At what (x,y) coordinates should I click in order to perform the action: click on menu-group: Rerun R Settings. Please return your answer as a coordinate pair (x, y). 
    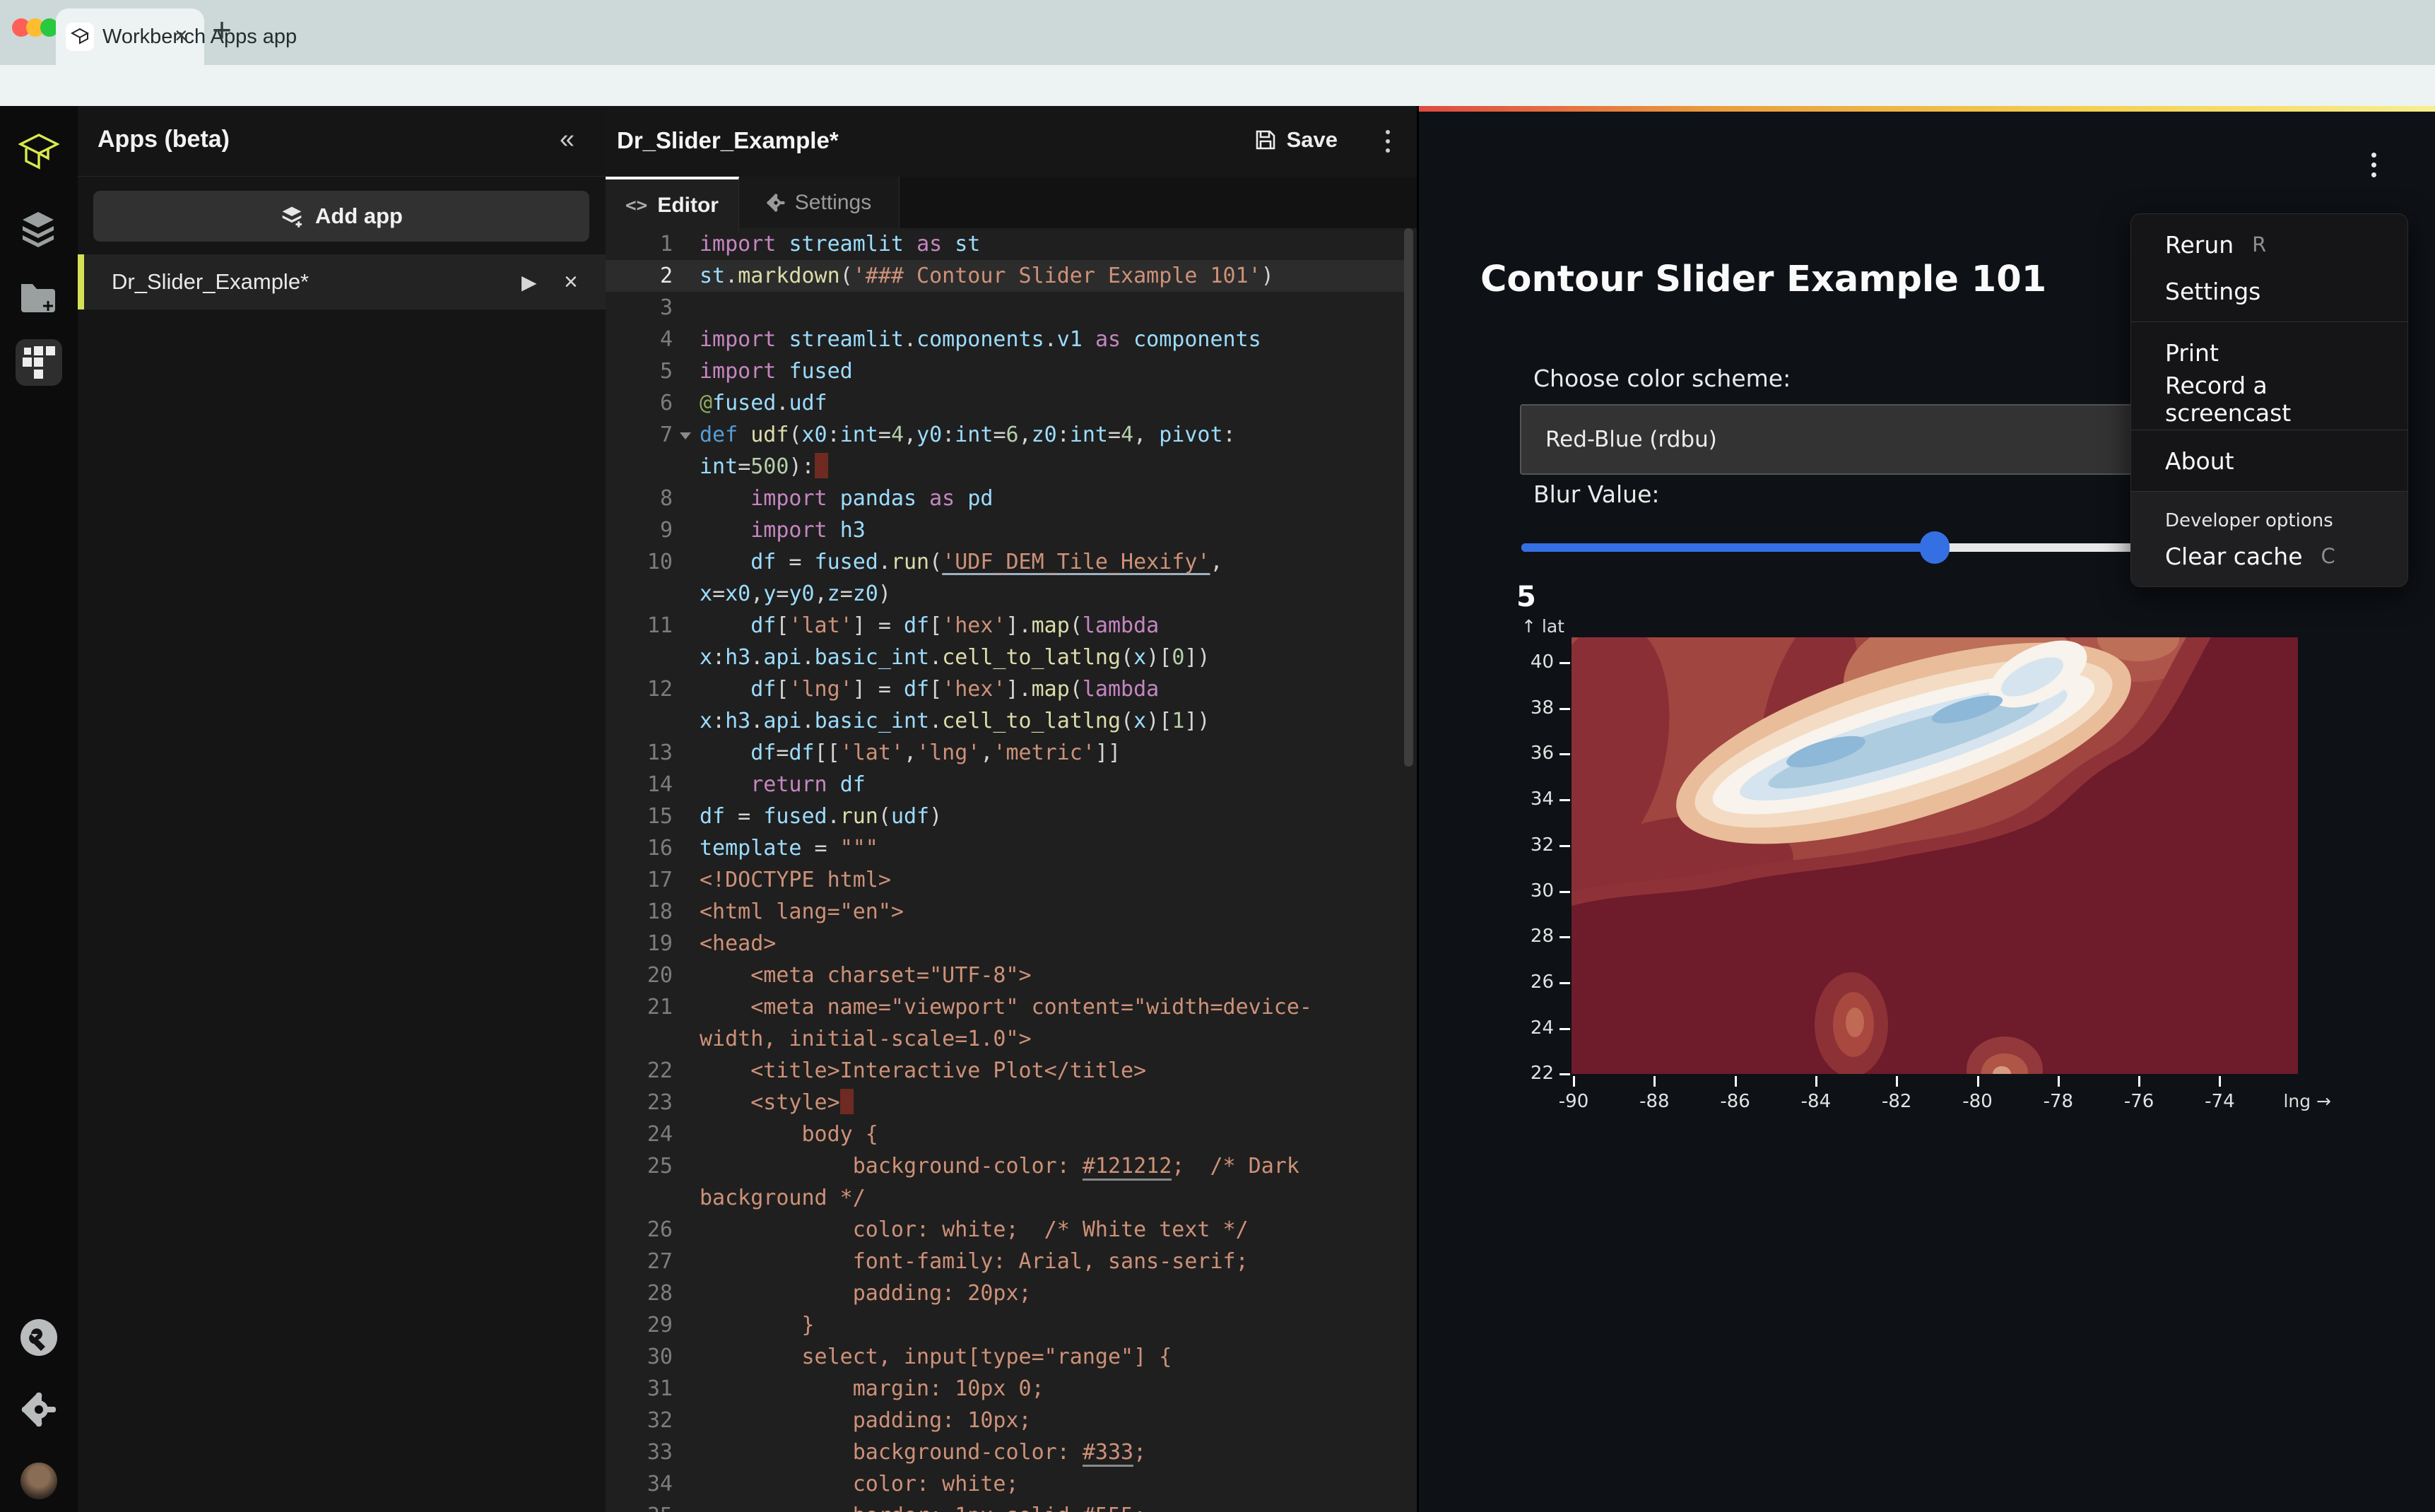
    Looking at the image, I should click on (2269, 267).